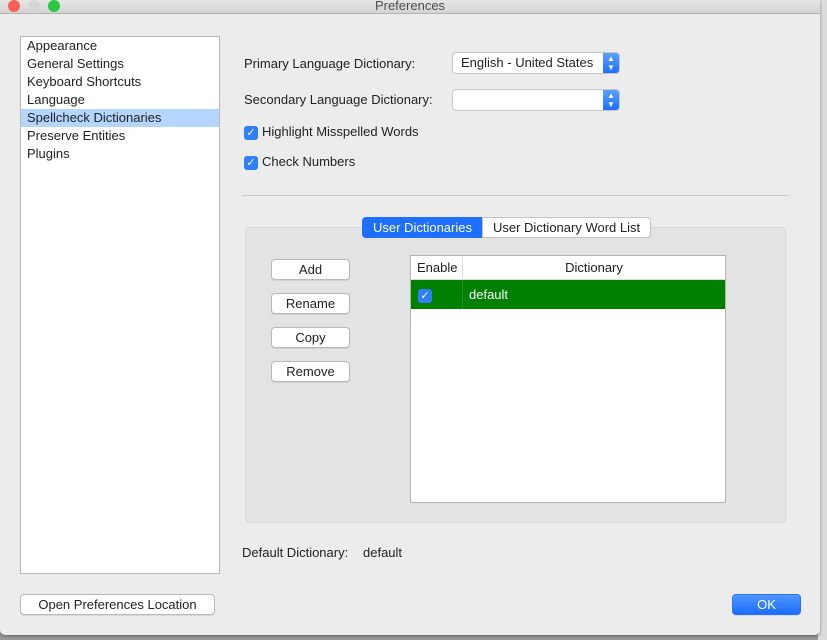 This screenshot has width=827, height=640. What do you see at coordinates (310, 303) in the screenshot?
I see `rename-button: Rename` at bounding box center [310, 303].